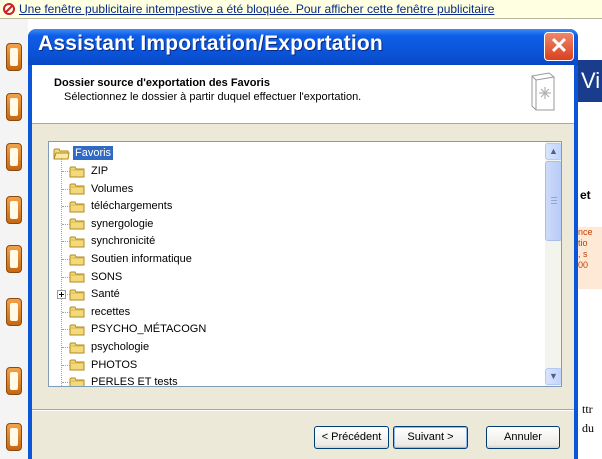  What do you see at coordinates (588, 428) in the screenshot?
I see `background-text: du` at bounding box center [588, 428].